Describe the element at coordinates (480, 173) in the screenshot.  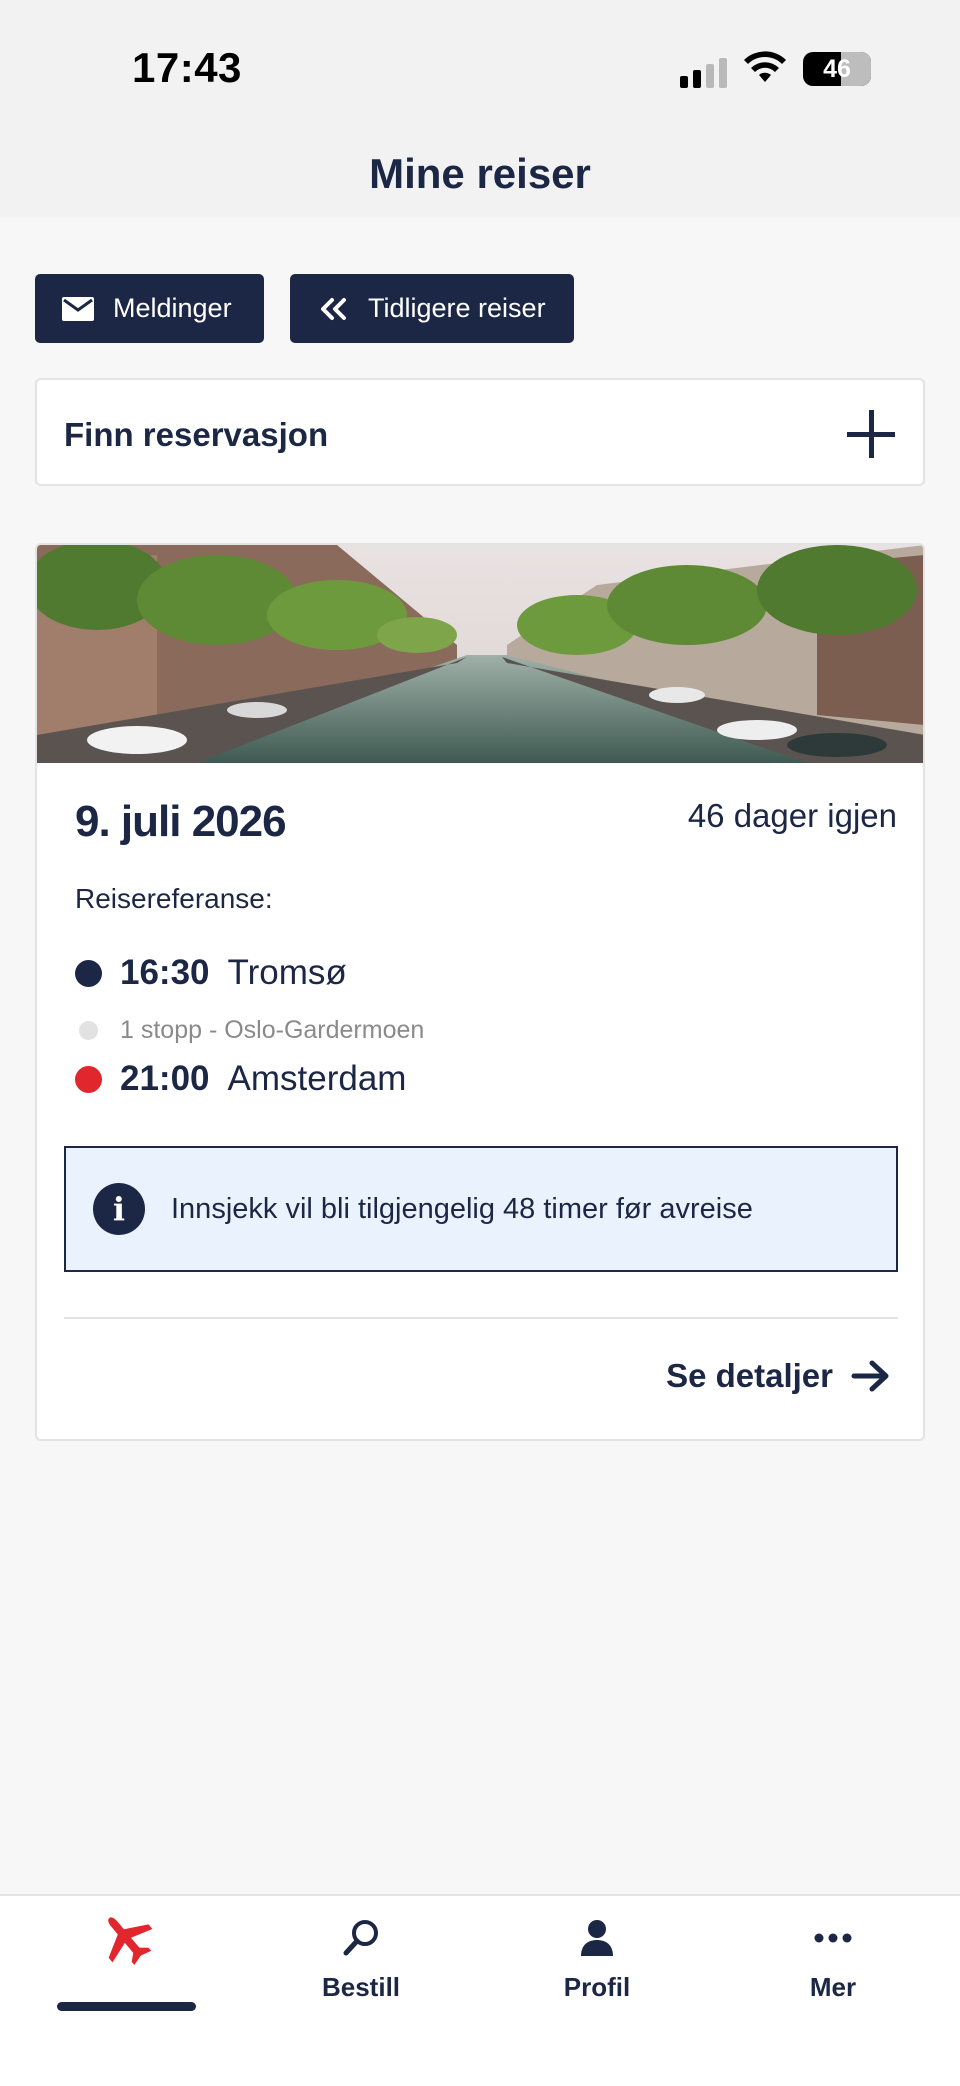
I see `page-title: Mine reiser` at that location.